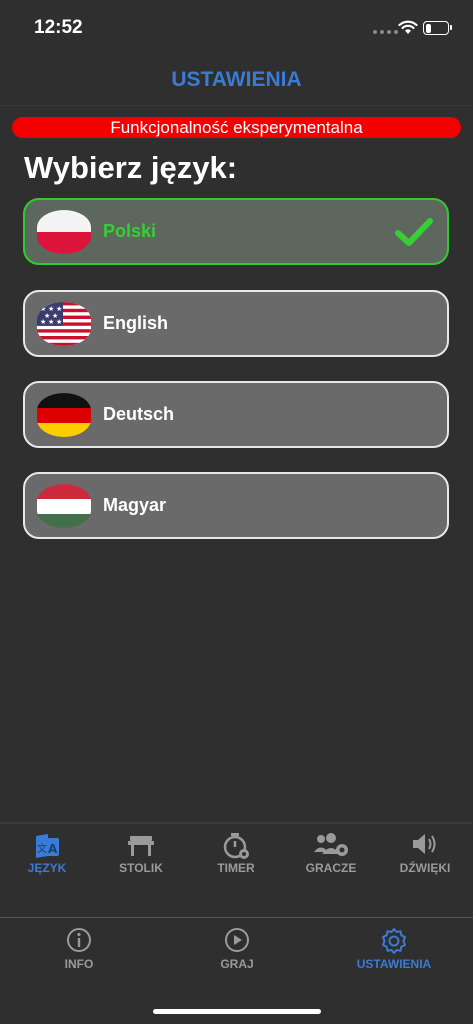 This screenshot has height=1024, width=473. I want to click on status-time: 12:52, so click(58, 27).